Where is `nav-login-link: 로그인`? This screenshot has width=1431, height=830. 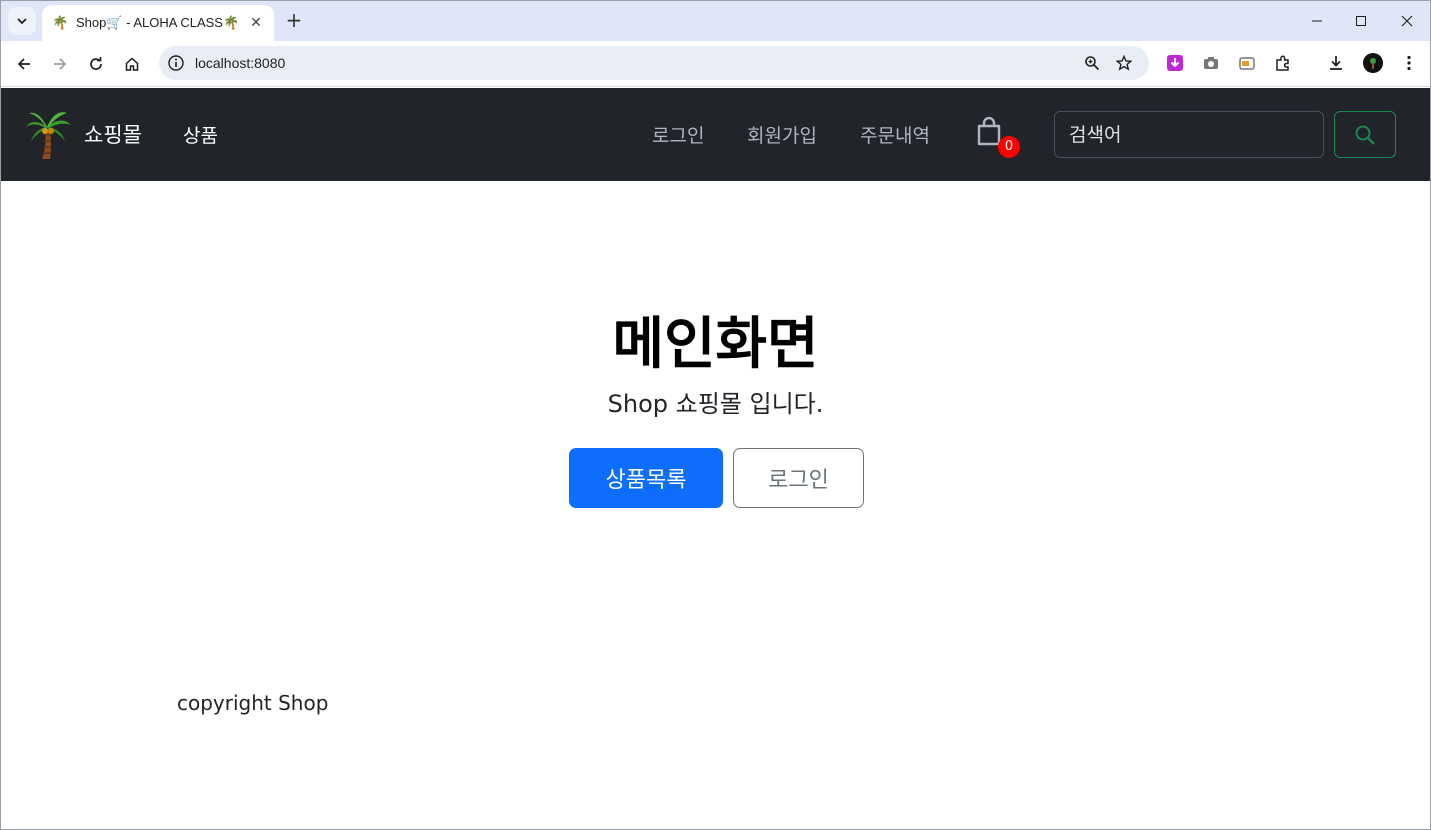 nav-login-link: 로그인 is located at coordinates (678, 134).